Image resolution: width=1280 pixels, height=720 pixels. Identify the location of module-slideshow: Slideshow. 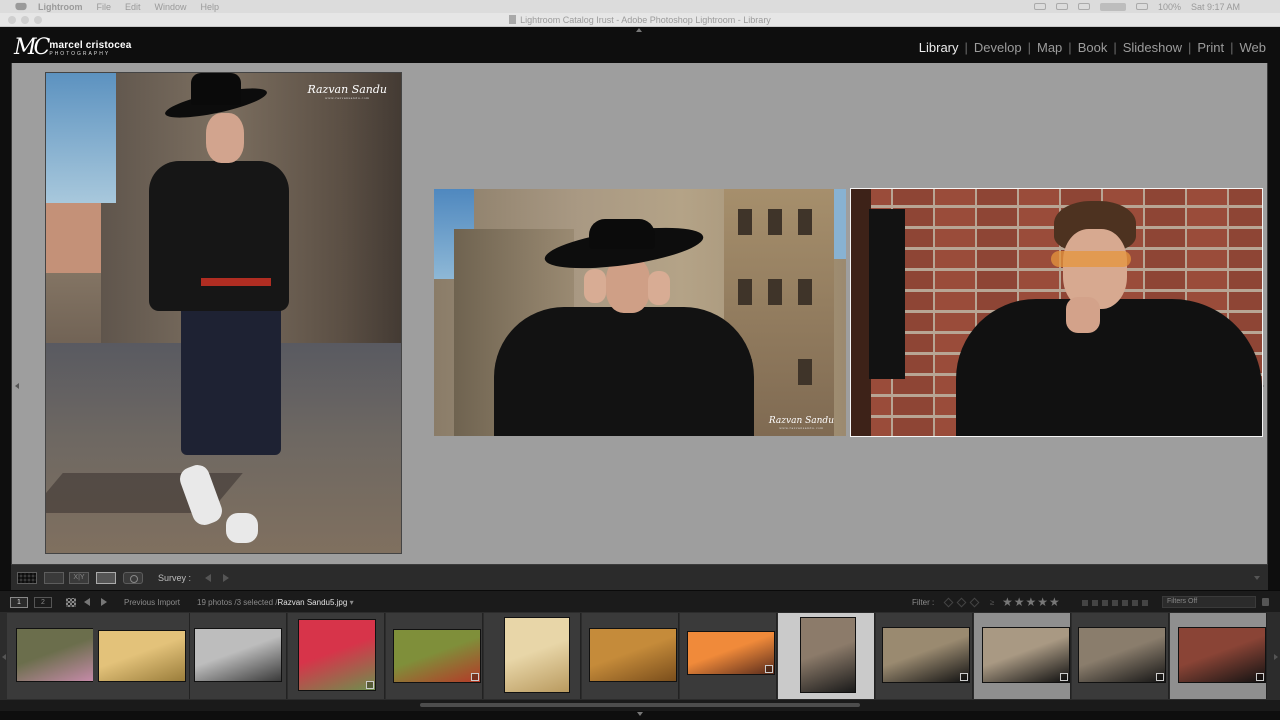
(1152, 47).